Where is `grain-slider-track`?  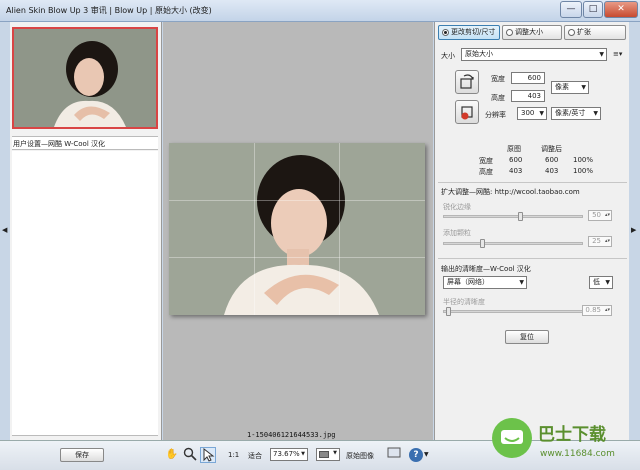 grain-slider-track is located at coordinates (513, 243).